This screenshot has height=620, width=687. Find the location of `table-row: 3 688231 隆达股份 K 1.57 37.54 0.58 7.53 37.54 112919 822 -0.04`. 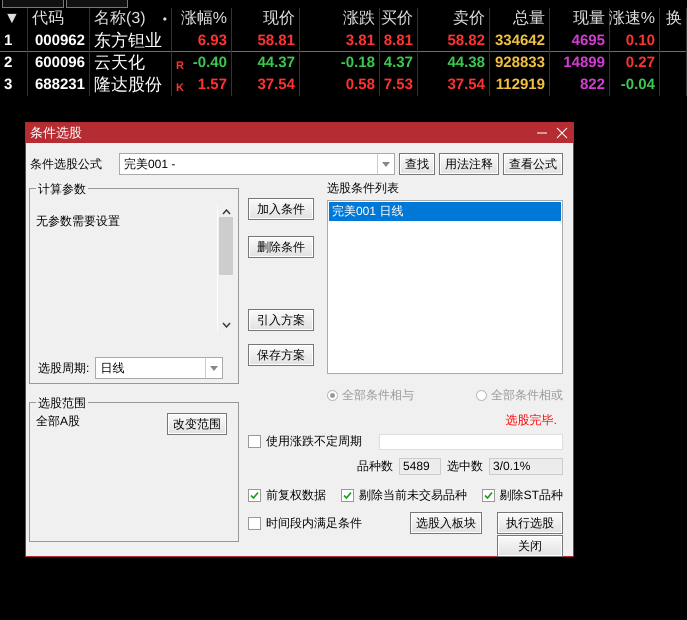

table-row: 3 688231 隆达股份 K 1.57 37.54 0.58 7.53 37.54 112919 822 -0.04 is located at coordinates (343, 85).